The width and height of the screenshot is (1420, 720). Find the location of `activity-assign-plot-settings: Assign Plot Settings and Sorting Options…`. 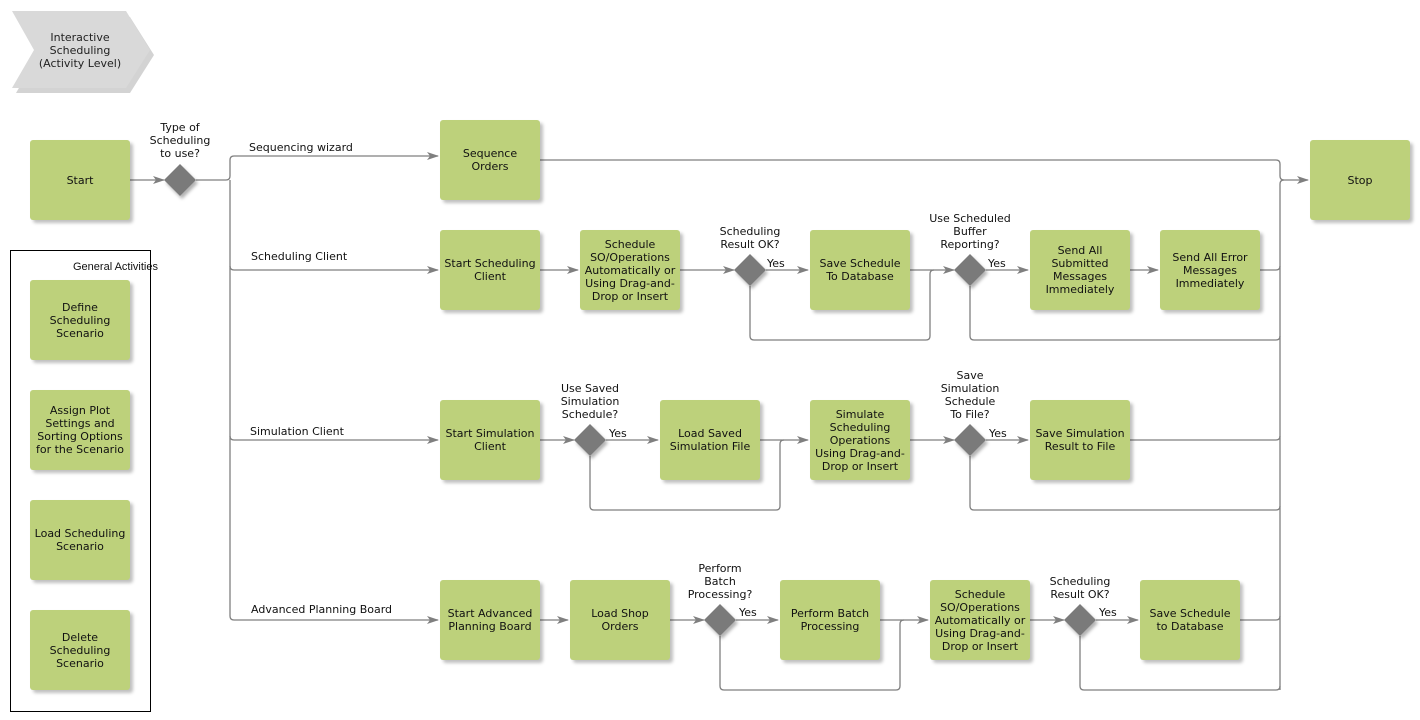

activity-assign-plot-settings: Assign Plot Settings and Sorting Options… is located at coordinates (80, 430).